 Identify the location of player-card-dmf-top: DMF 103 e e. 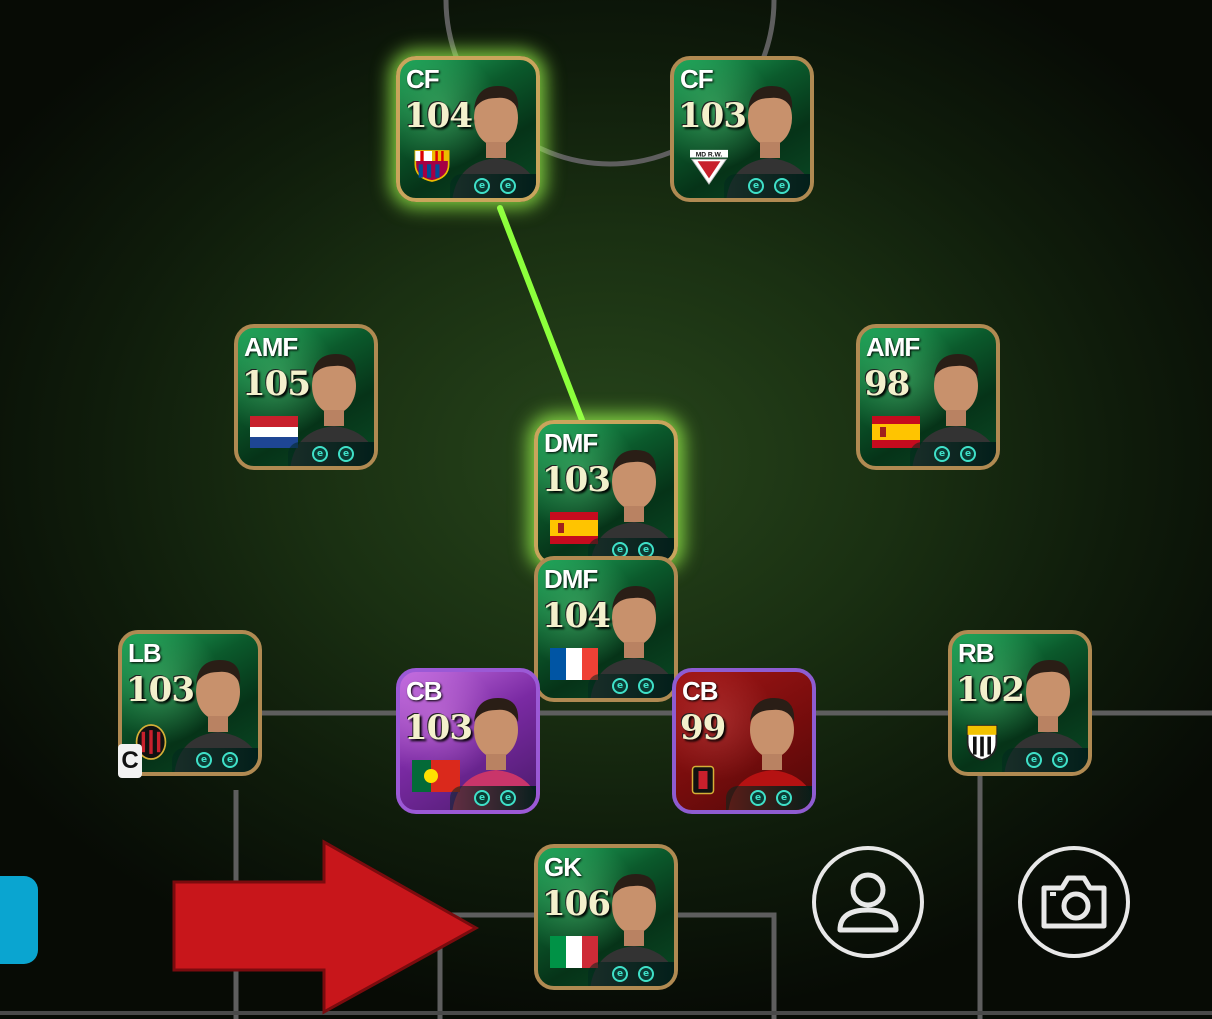
(606, 493).